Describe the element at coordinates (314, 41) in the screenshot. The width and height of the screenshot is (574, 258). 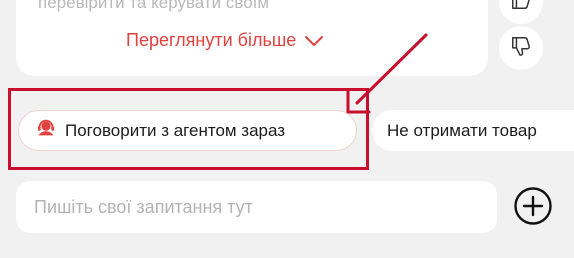
I see `chevron-down-icon` at that location.